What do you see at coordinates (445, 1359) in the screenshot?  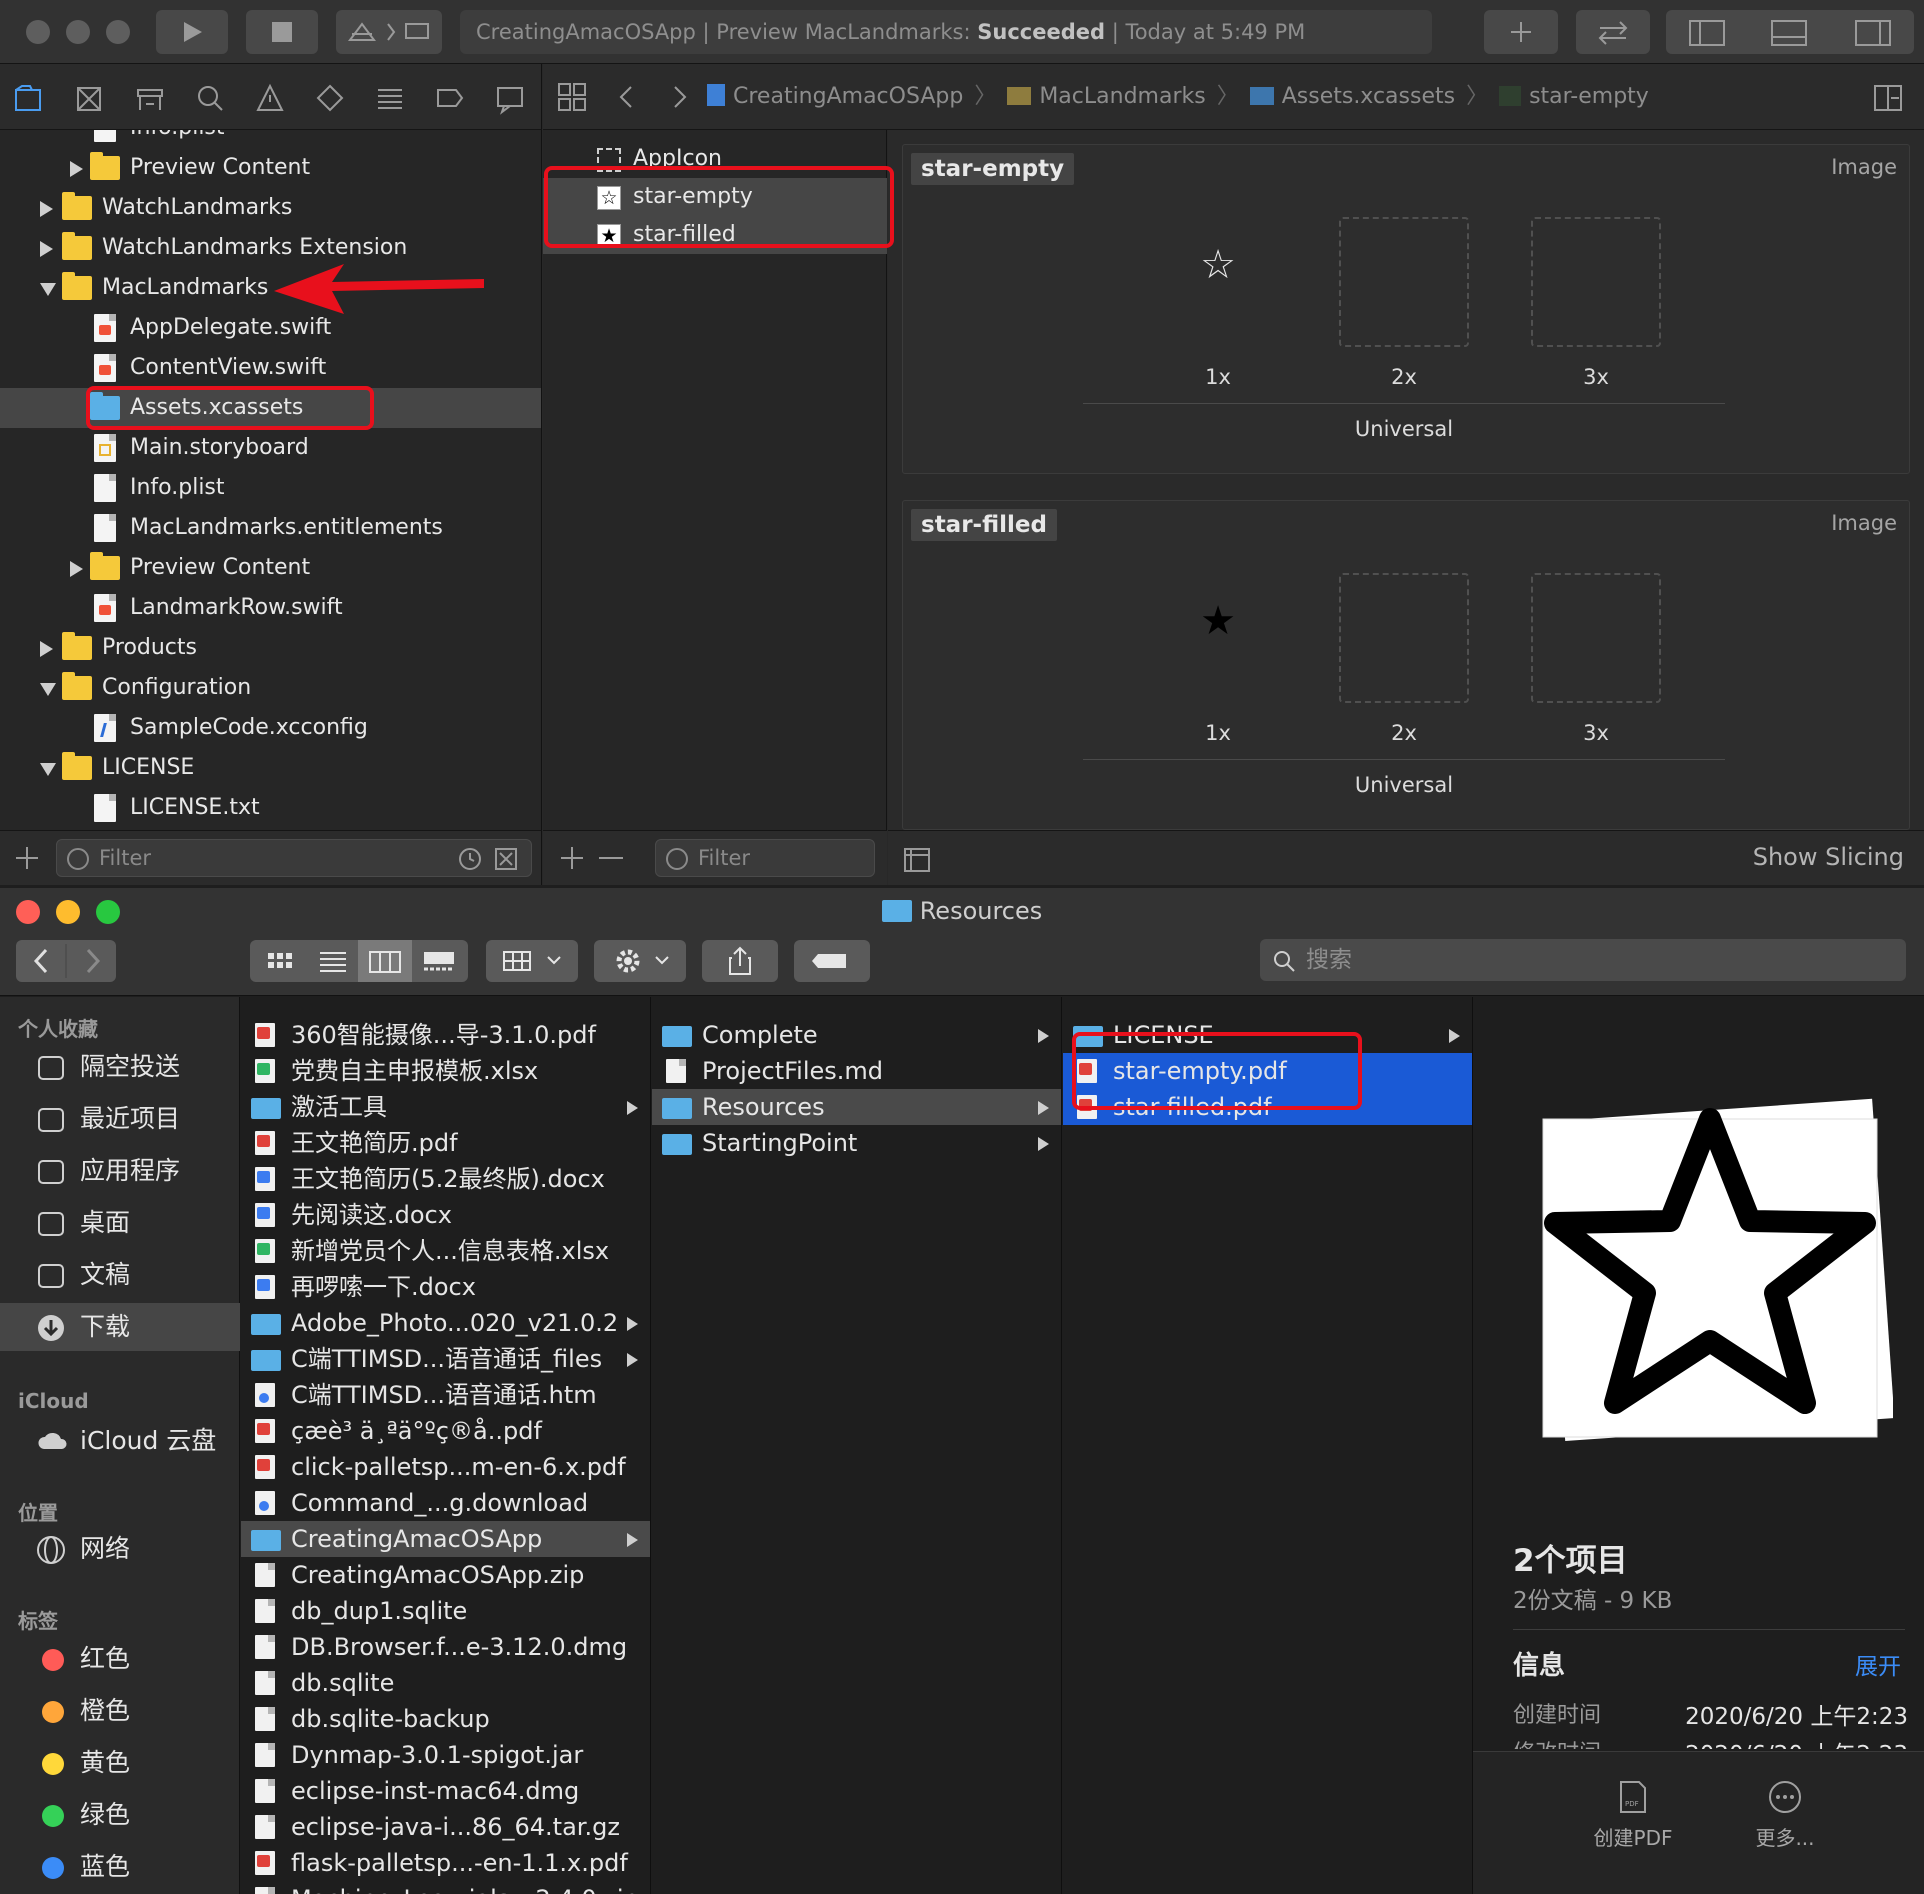 I see `finder-list-item: C端TTIMSD...语音通话_files` at bounding box center [445, 1359].